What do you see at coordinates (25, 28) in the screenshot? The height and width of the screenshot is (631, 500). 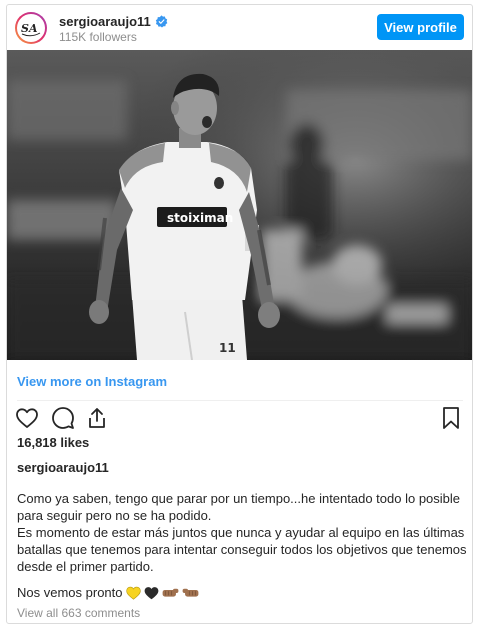 I see `svg-text: S` at bounding box center [25, 28].